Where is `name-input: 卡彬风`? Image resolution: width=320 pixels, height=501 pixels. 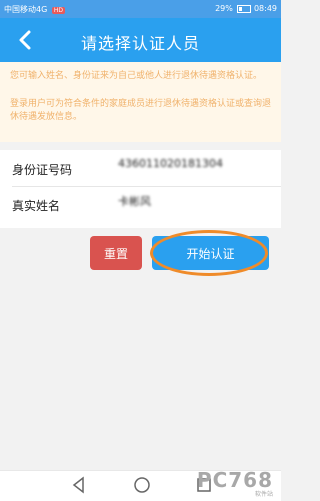
name-input: 卡彬风 is located at coordinates (134, 201).